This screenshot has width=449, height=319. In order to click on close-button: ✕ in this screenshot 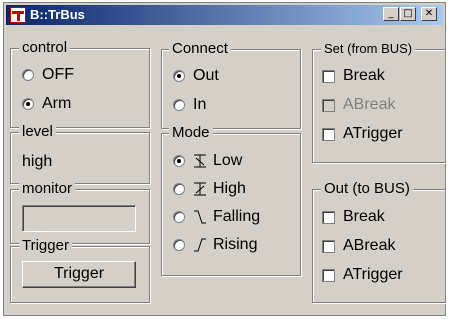, I will do `click(429, 14)`.